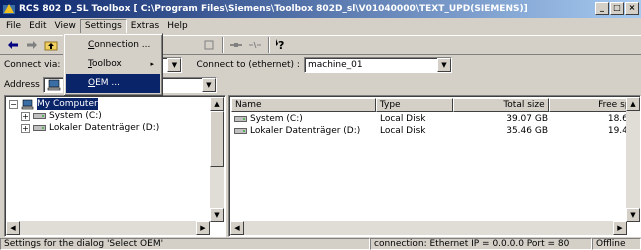  What do you see at coordinates (145, 26) in the screenshot?
I see `menu-extras: Extras` at bounding box center [145, 26].